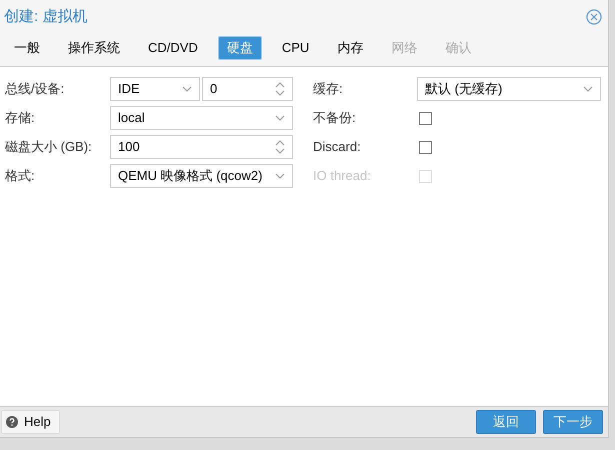 The width and height of the screenshot is (615, 450). What do you see at coordinates (201, 176) in the screenshot?
I see `select-field: QEMU 映像格式 (qcow2)` at bounding box center [201, 176].